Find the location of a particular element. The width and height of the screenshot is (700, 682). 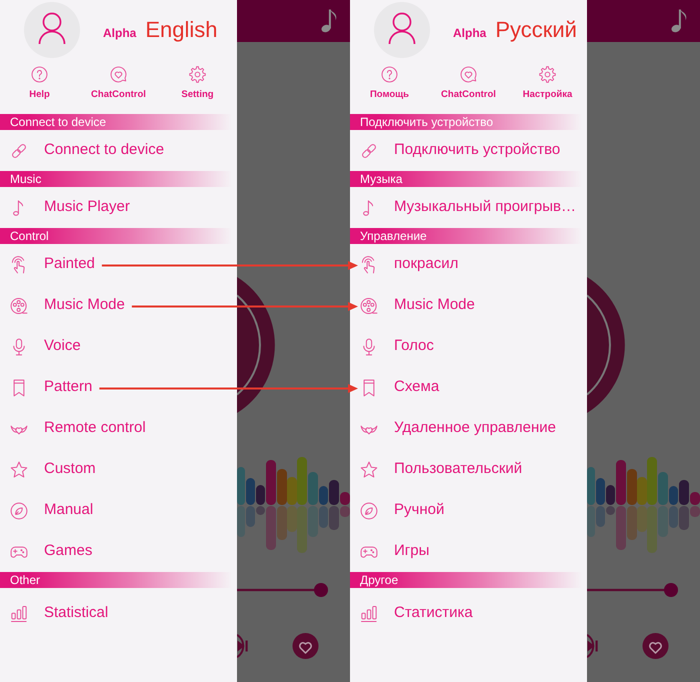

menu-item: Удаленное управление is located at coordinates (468, 428).